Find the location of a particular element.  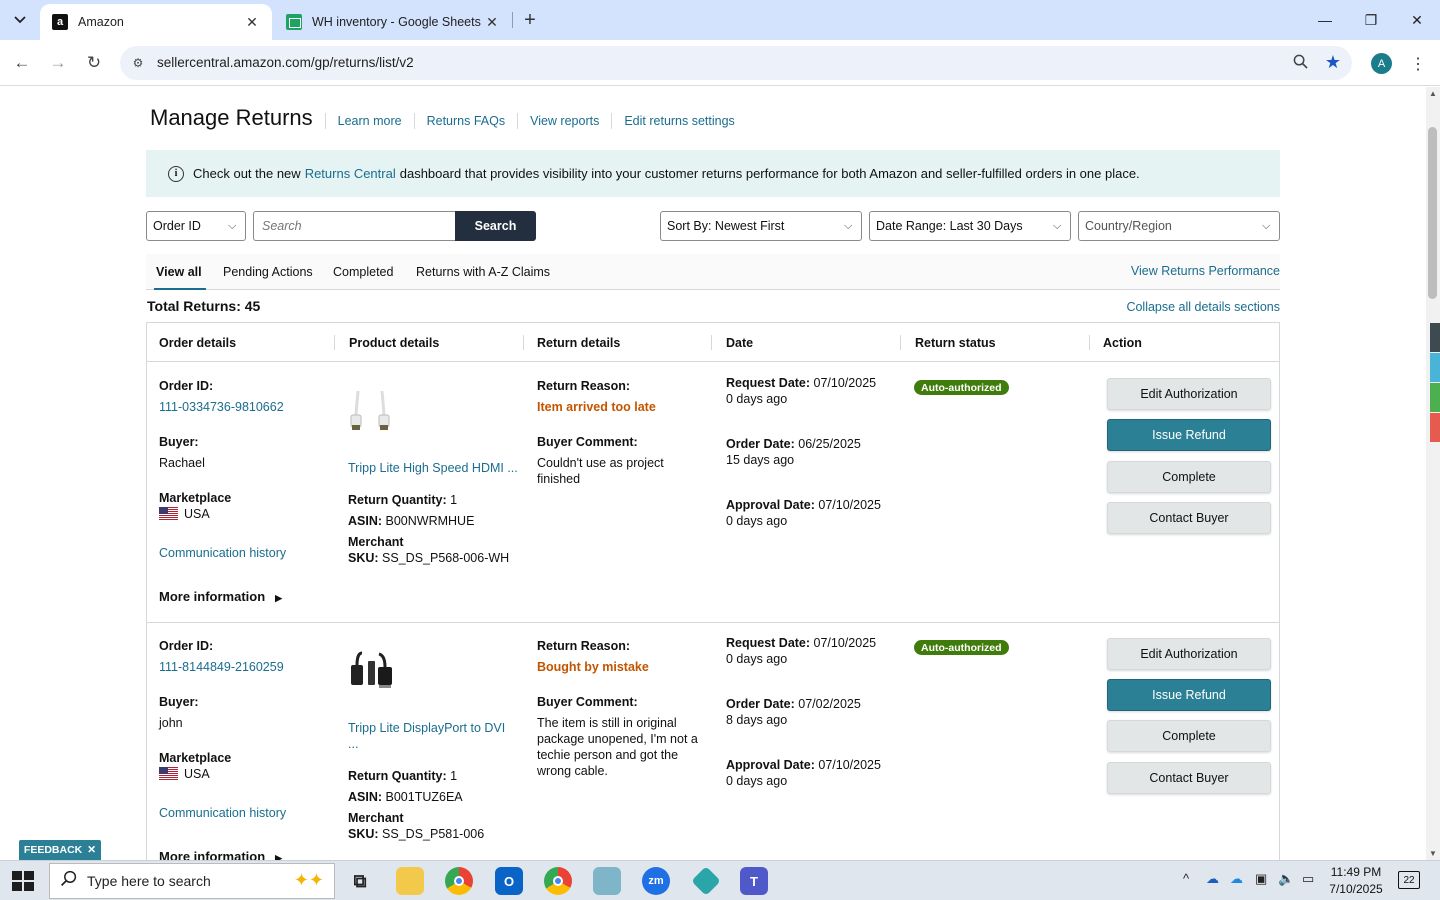

merchant-label: Merchant is located at coordinates (376, 542).